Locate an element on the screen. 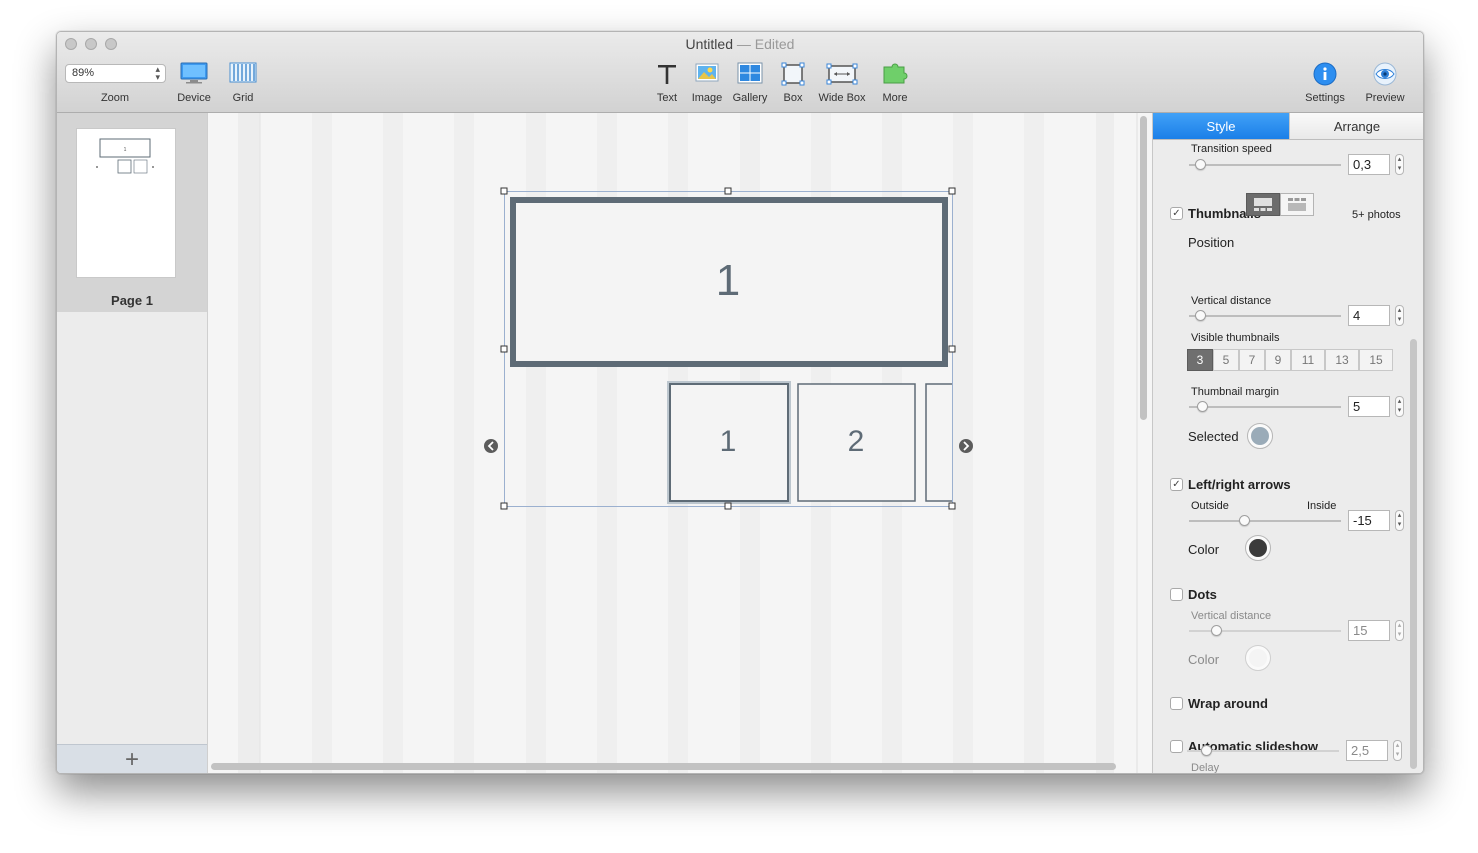 The image size is (1478, 853). canvas-horizontal-scrollbar is located at coordinates (663, 766).